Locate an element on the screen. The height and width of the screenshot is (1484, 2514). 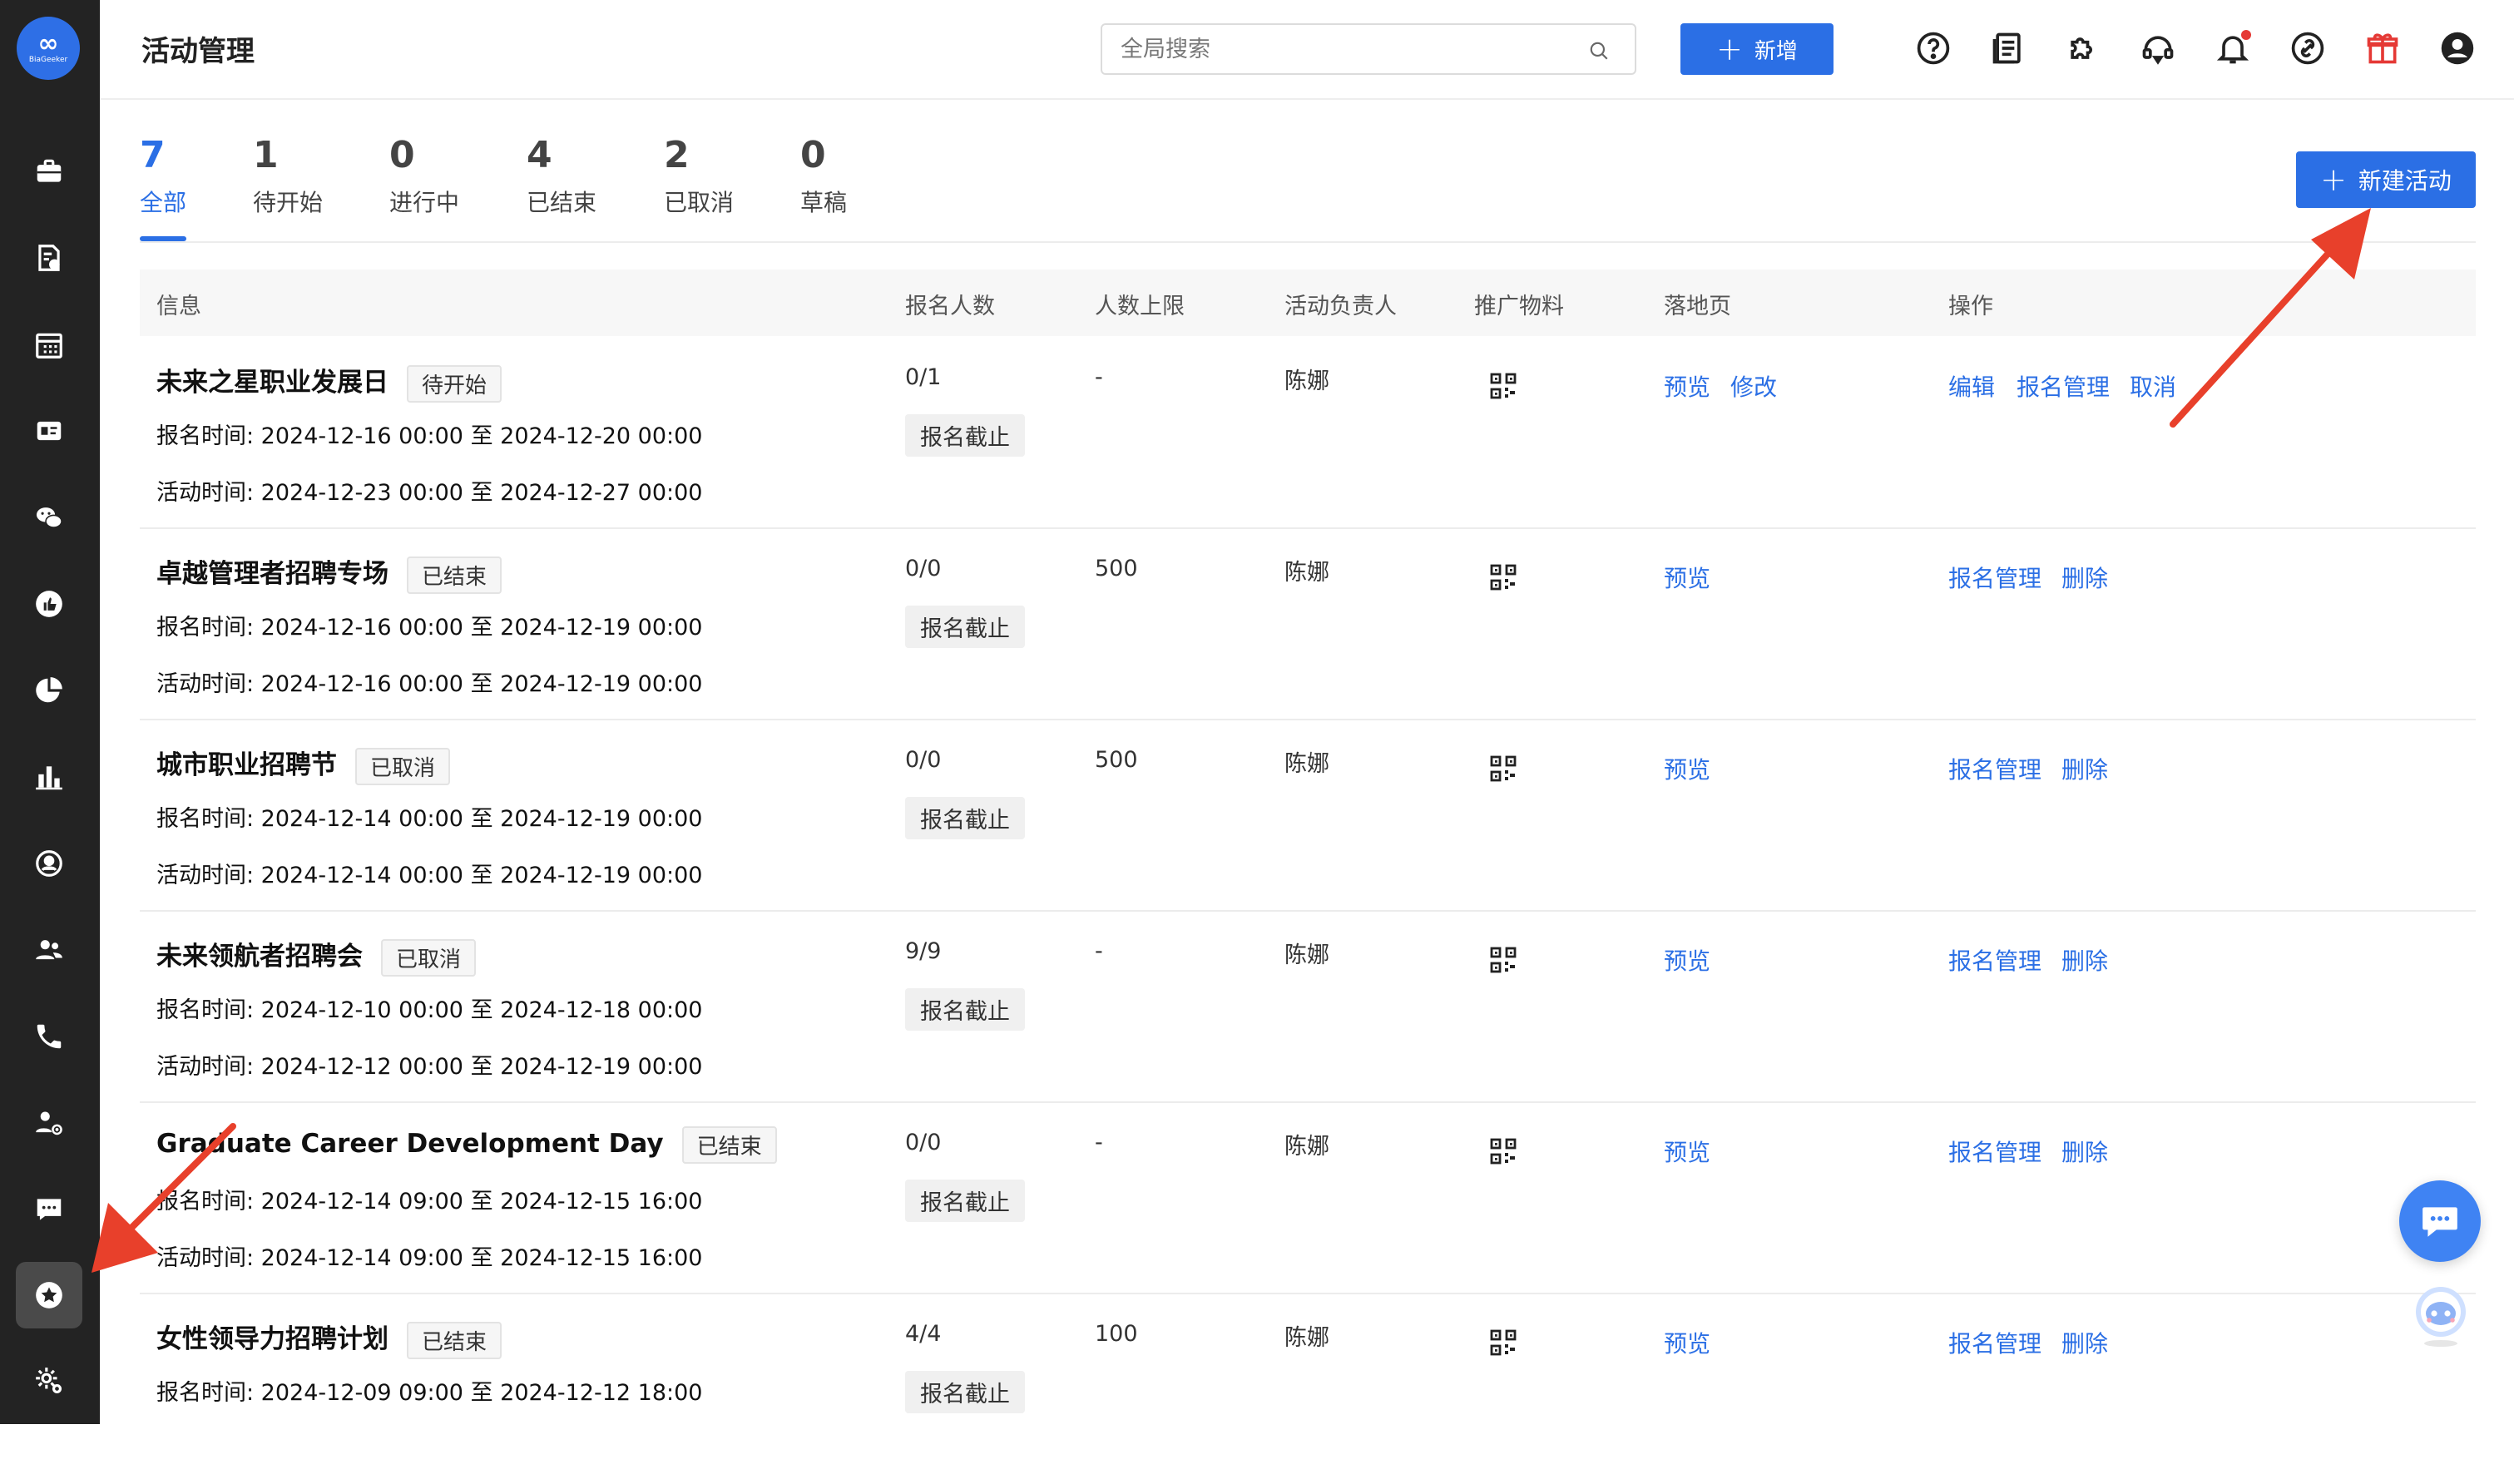
activity-name: 城市职业招聘节 is located at coordinates (247, 765).